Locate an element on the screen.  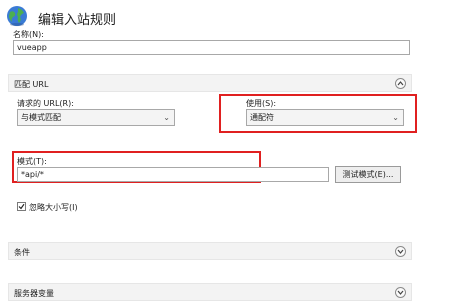
pattern-input: *api/* is located at coordinates (173, 174).